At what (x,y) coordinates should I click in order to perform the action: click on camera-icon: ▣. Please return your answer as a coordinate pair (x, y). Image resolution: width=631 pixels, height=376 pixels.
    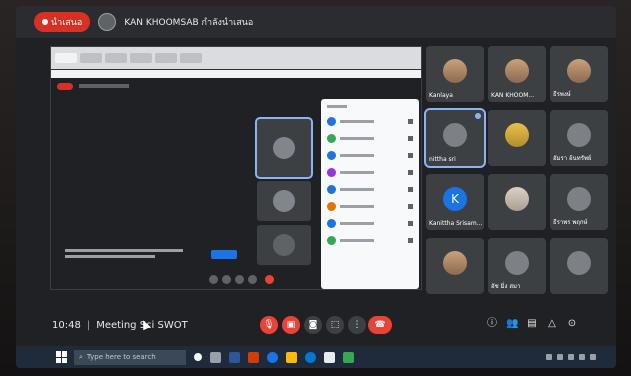
    Looking at the image, I should click on (291, 325).